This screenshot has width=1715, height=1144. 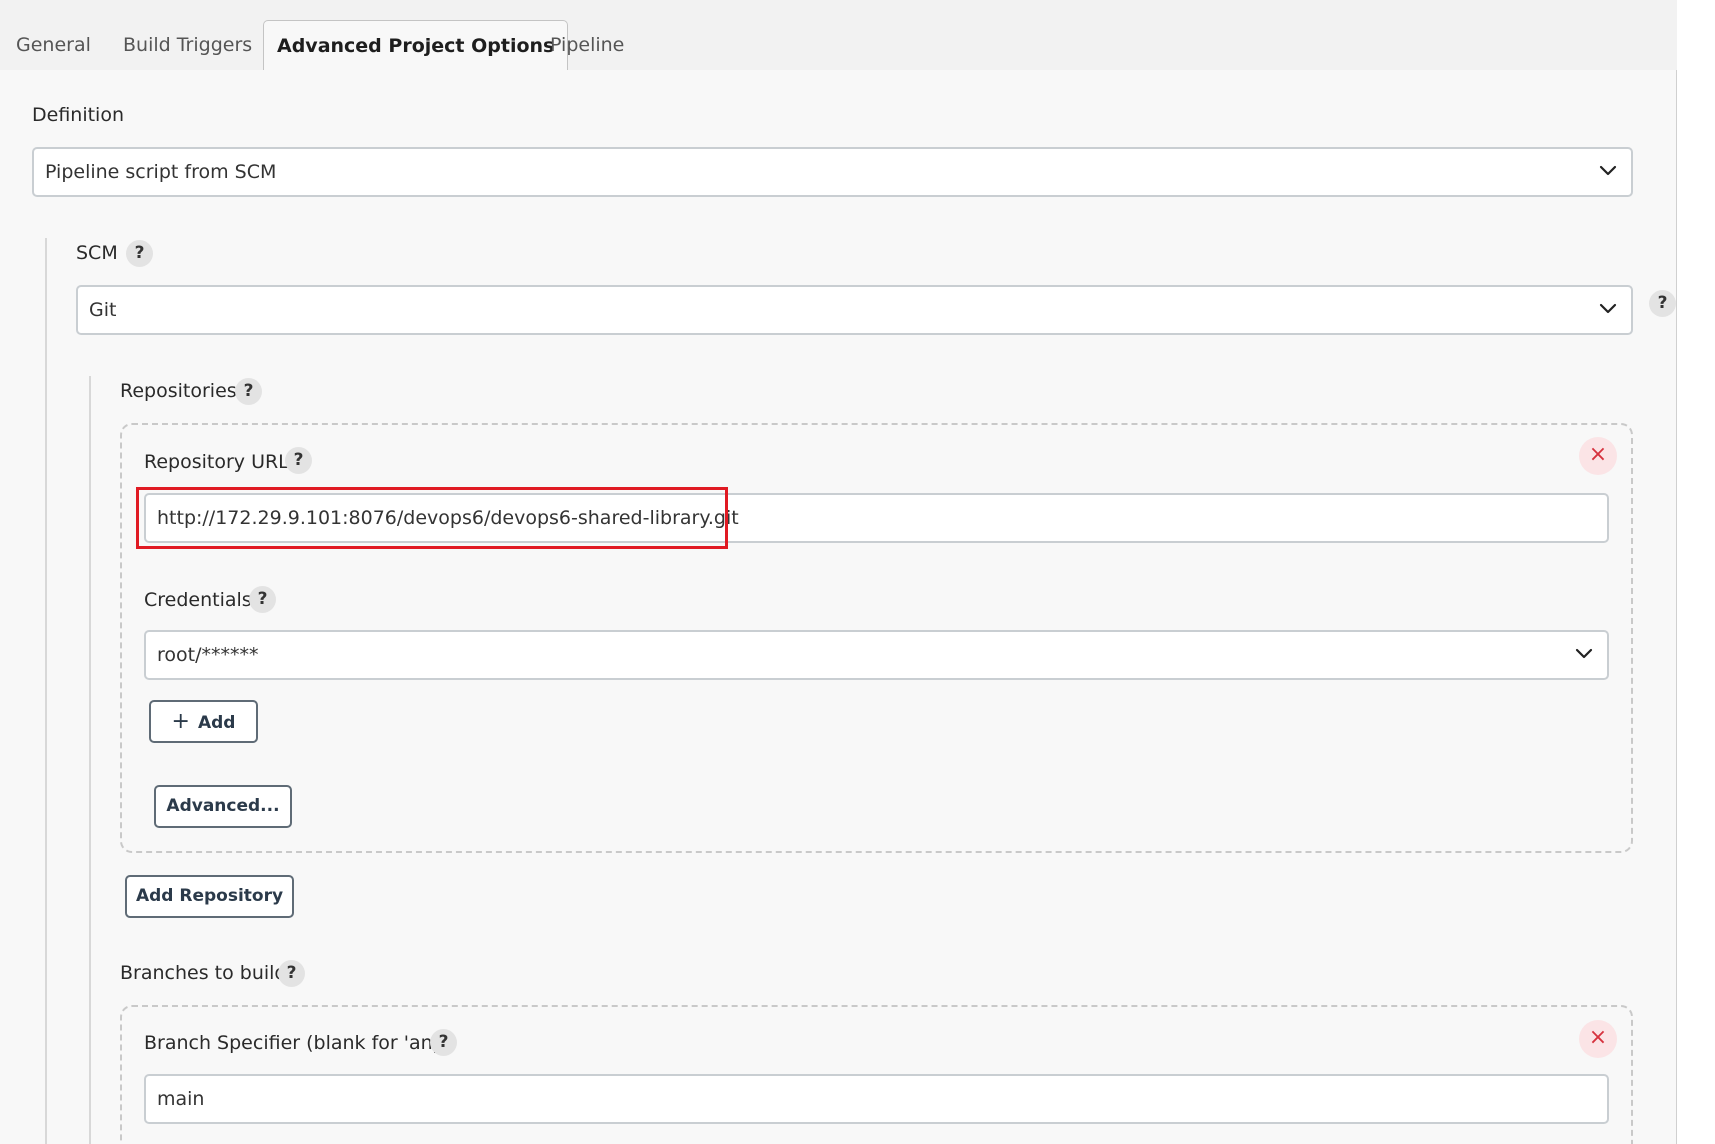 What do you see at coordinates (139, 253) in the screenshot?
I see `scm-help-icon: ?` at bounding box center [139, 253].